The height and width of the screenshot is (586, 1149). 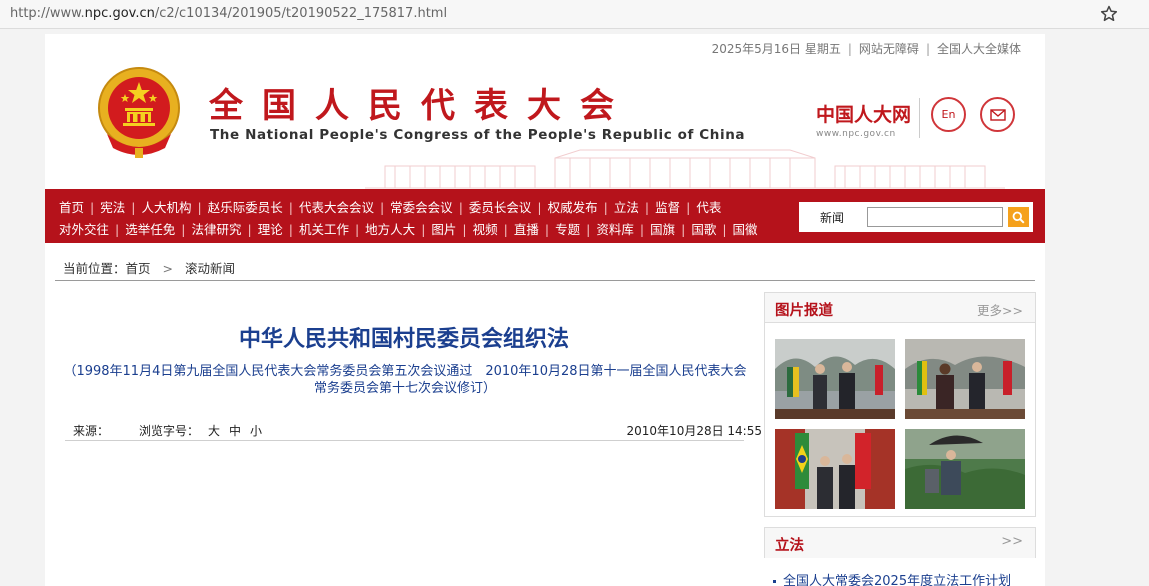 What do you see at coordinates (865, 119) in the screenshot?
I see `npc-site-logo: 中国人大网 www.npc.gov.cn` at bounding box center [865, 119].